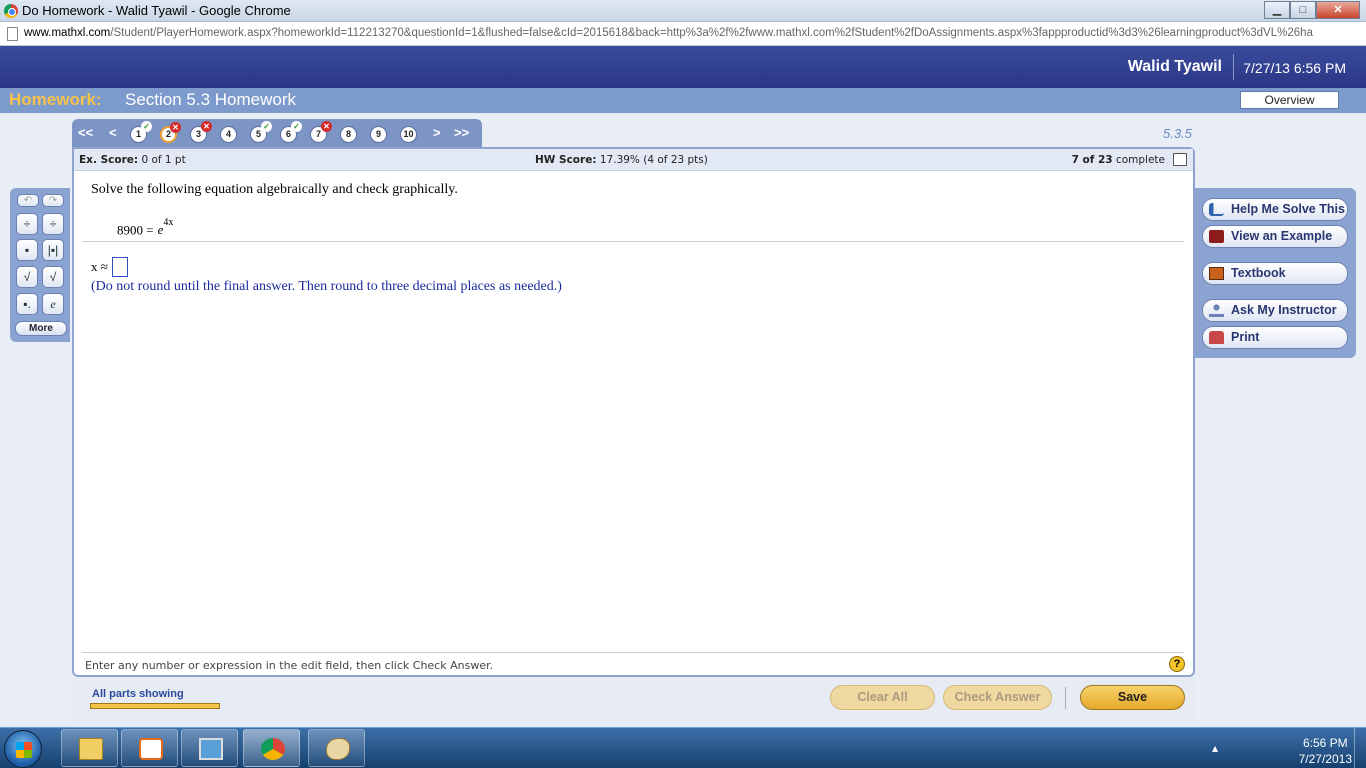 The width and height of the screenshot is (1366, 768). I want to click on header-separator, so click(1233, 67).